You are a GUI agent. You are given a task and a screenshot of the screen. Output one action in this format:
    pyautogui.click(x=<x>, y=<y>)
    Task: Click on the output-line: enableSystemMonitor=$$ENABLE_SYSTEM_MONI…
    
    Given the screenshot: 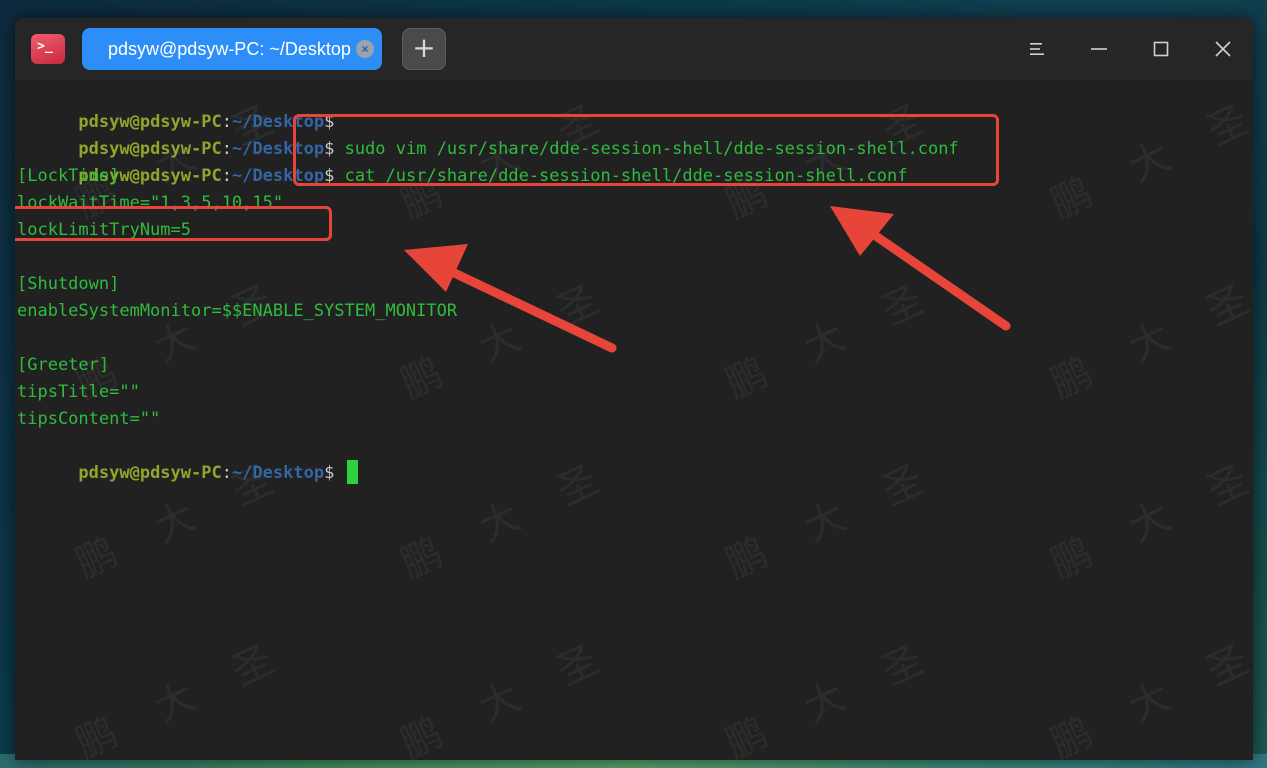 What is the action you would take?
    pyautogui.click(x=237, y=311)
    